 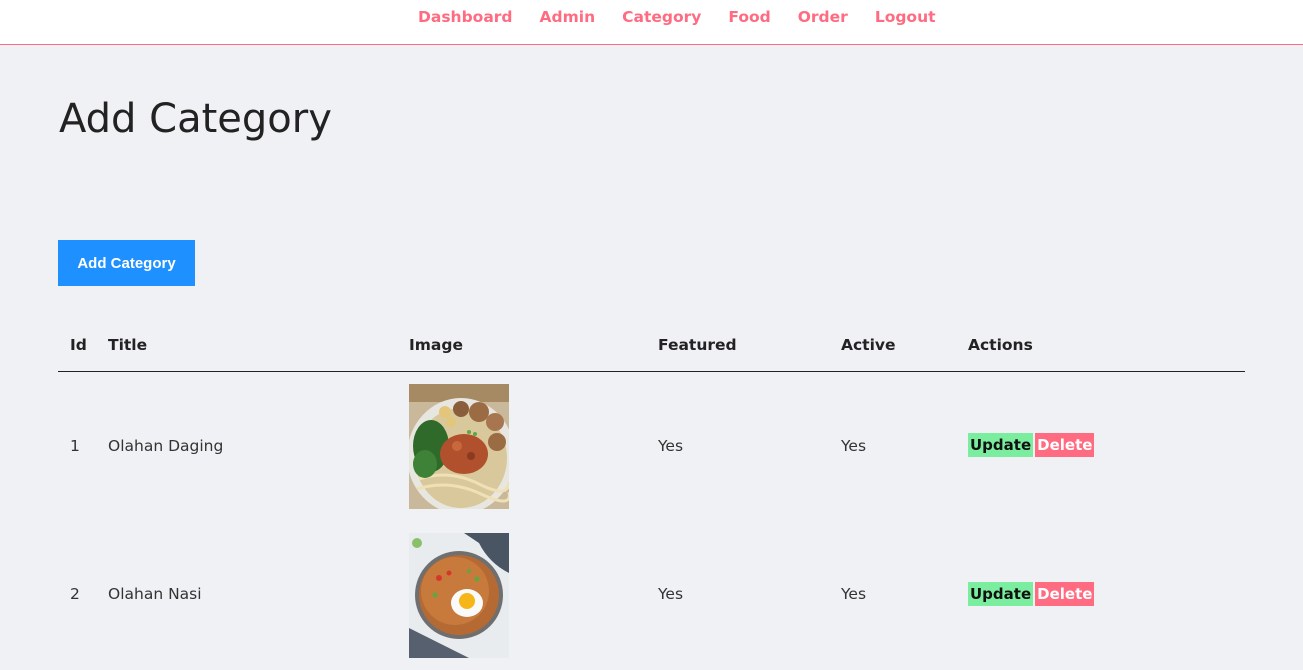 I want to click on nav-item-admin: Admin, so click(x=568, y=17).